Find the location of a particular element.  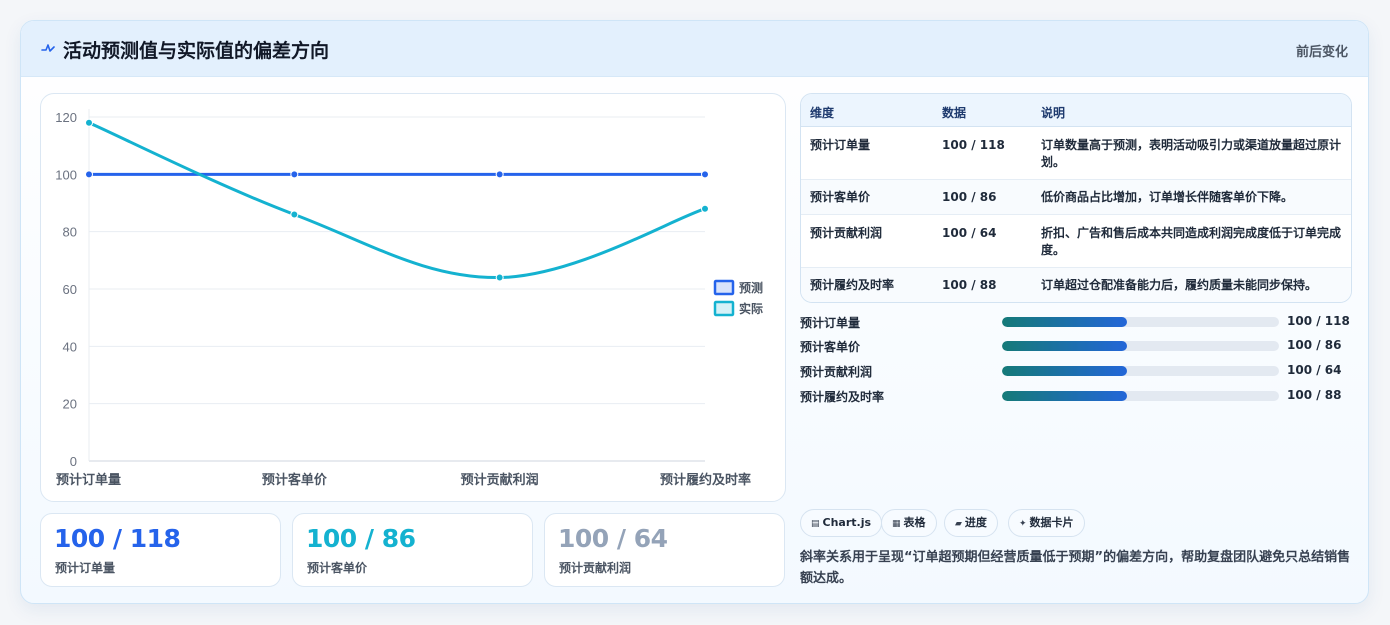

progress-label: 预计客单价 is located at coordinates (830, 347).